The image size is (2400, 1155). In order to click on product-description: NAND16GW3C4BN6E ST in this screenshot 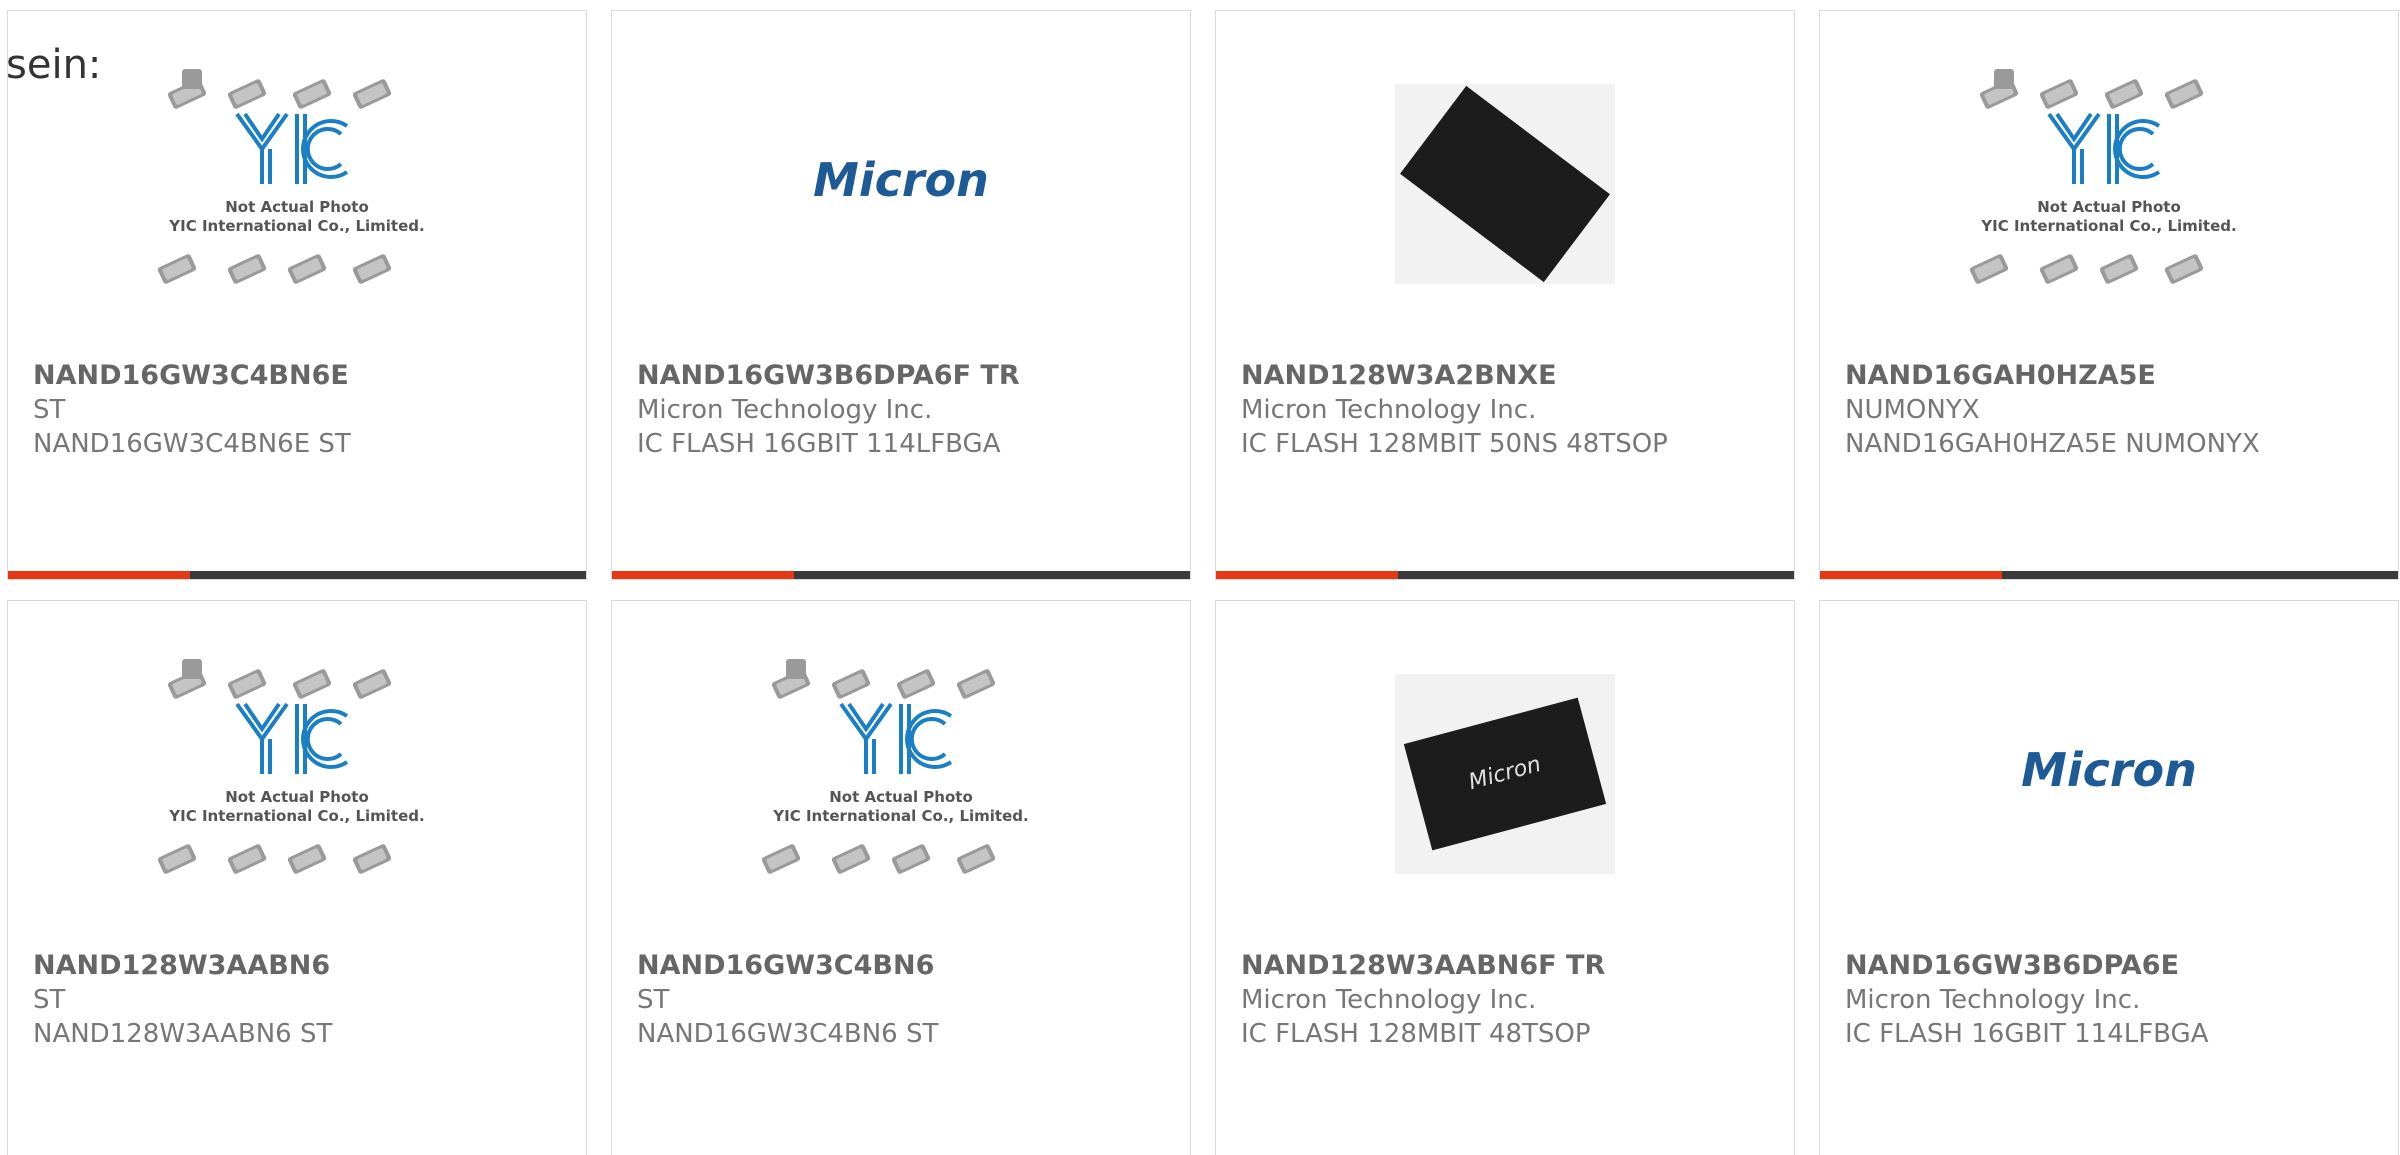, I will do `click(192, 444)`.